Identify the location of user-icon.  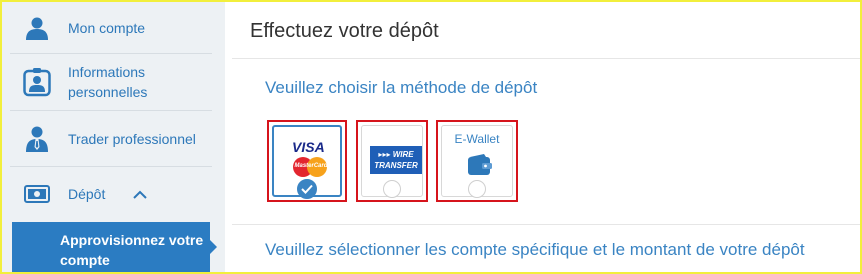
(37, 28).